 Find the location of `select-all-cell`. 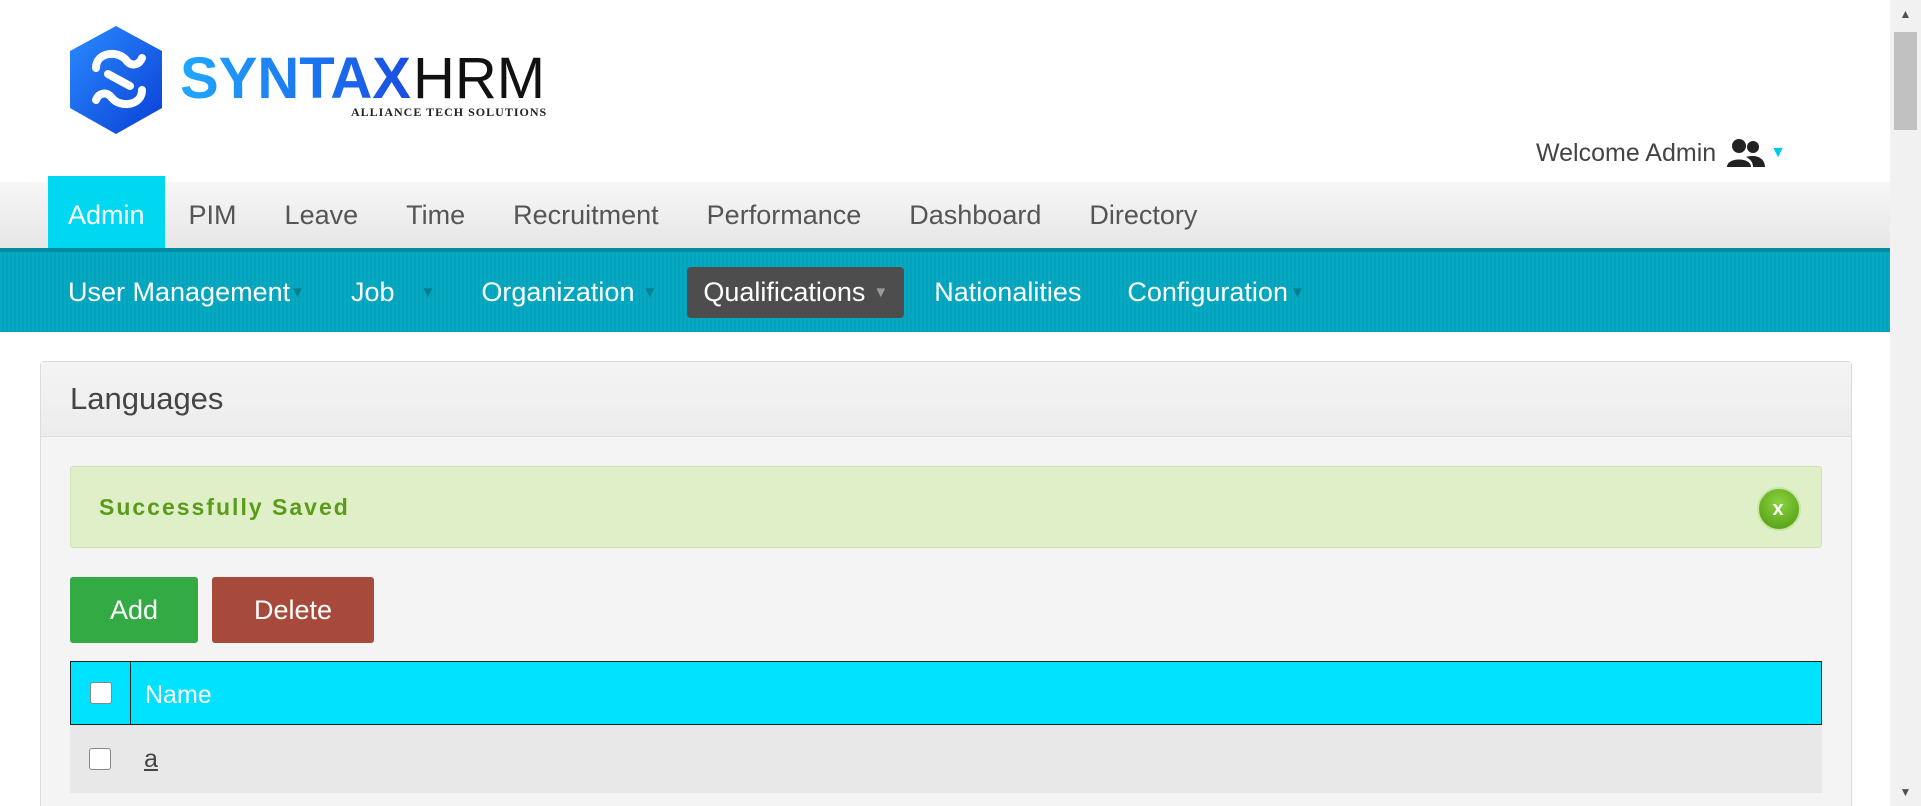

select-all-cell is located at coordinates (101, 693).